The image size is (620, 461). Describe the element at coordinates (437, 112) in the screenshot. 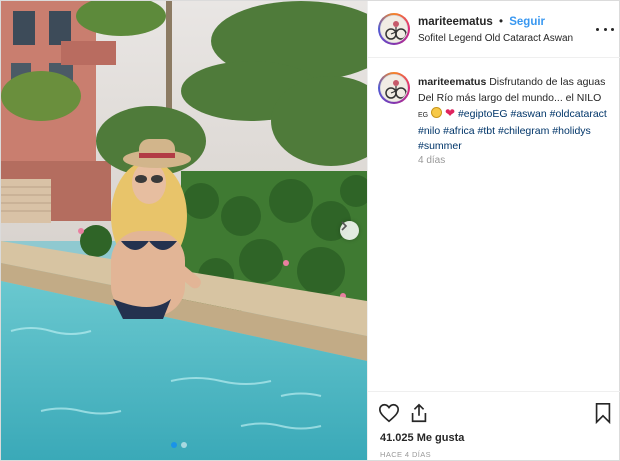

I see `grinning-face-emoji` at that location.